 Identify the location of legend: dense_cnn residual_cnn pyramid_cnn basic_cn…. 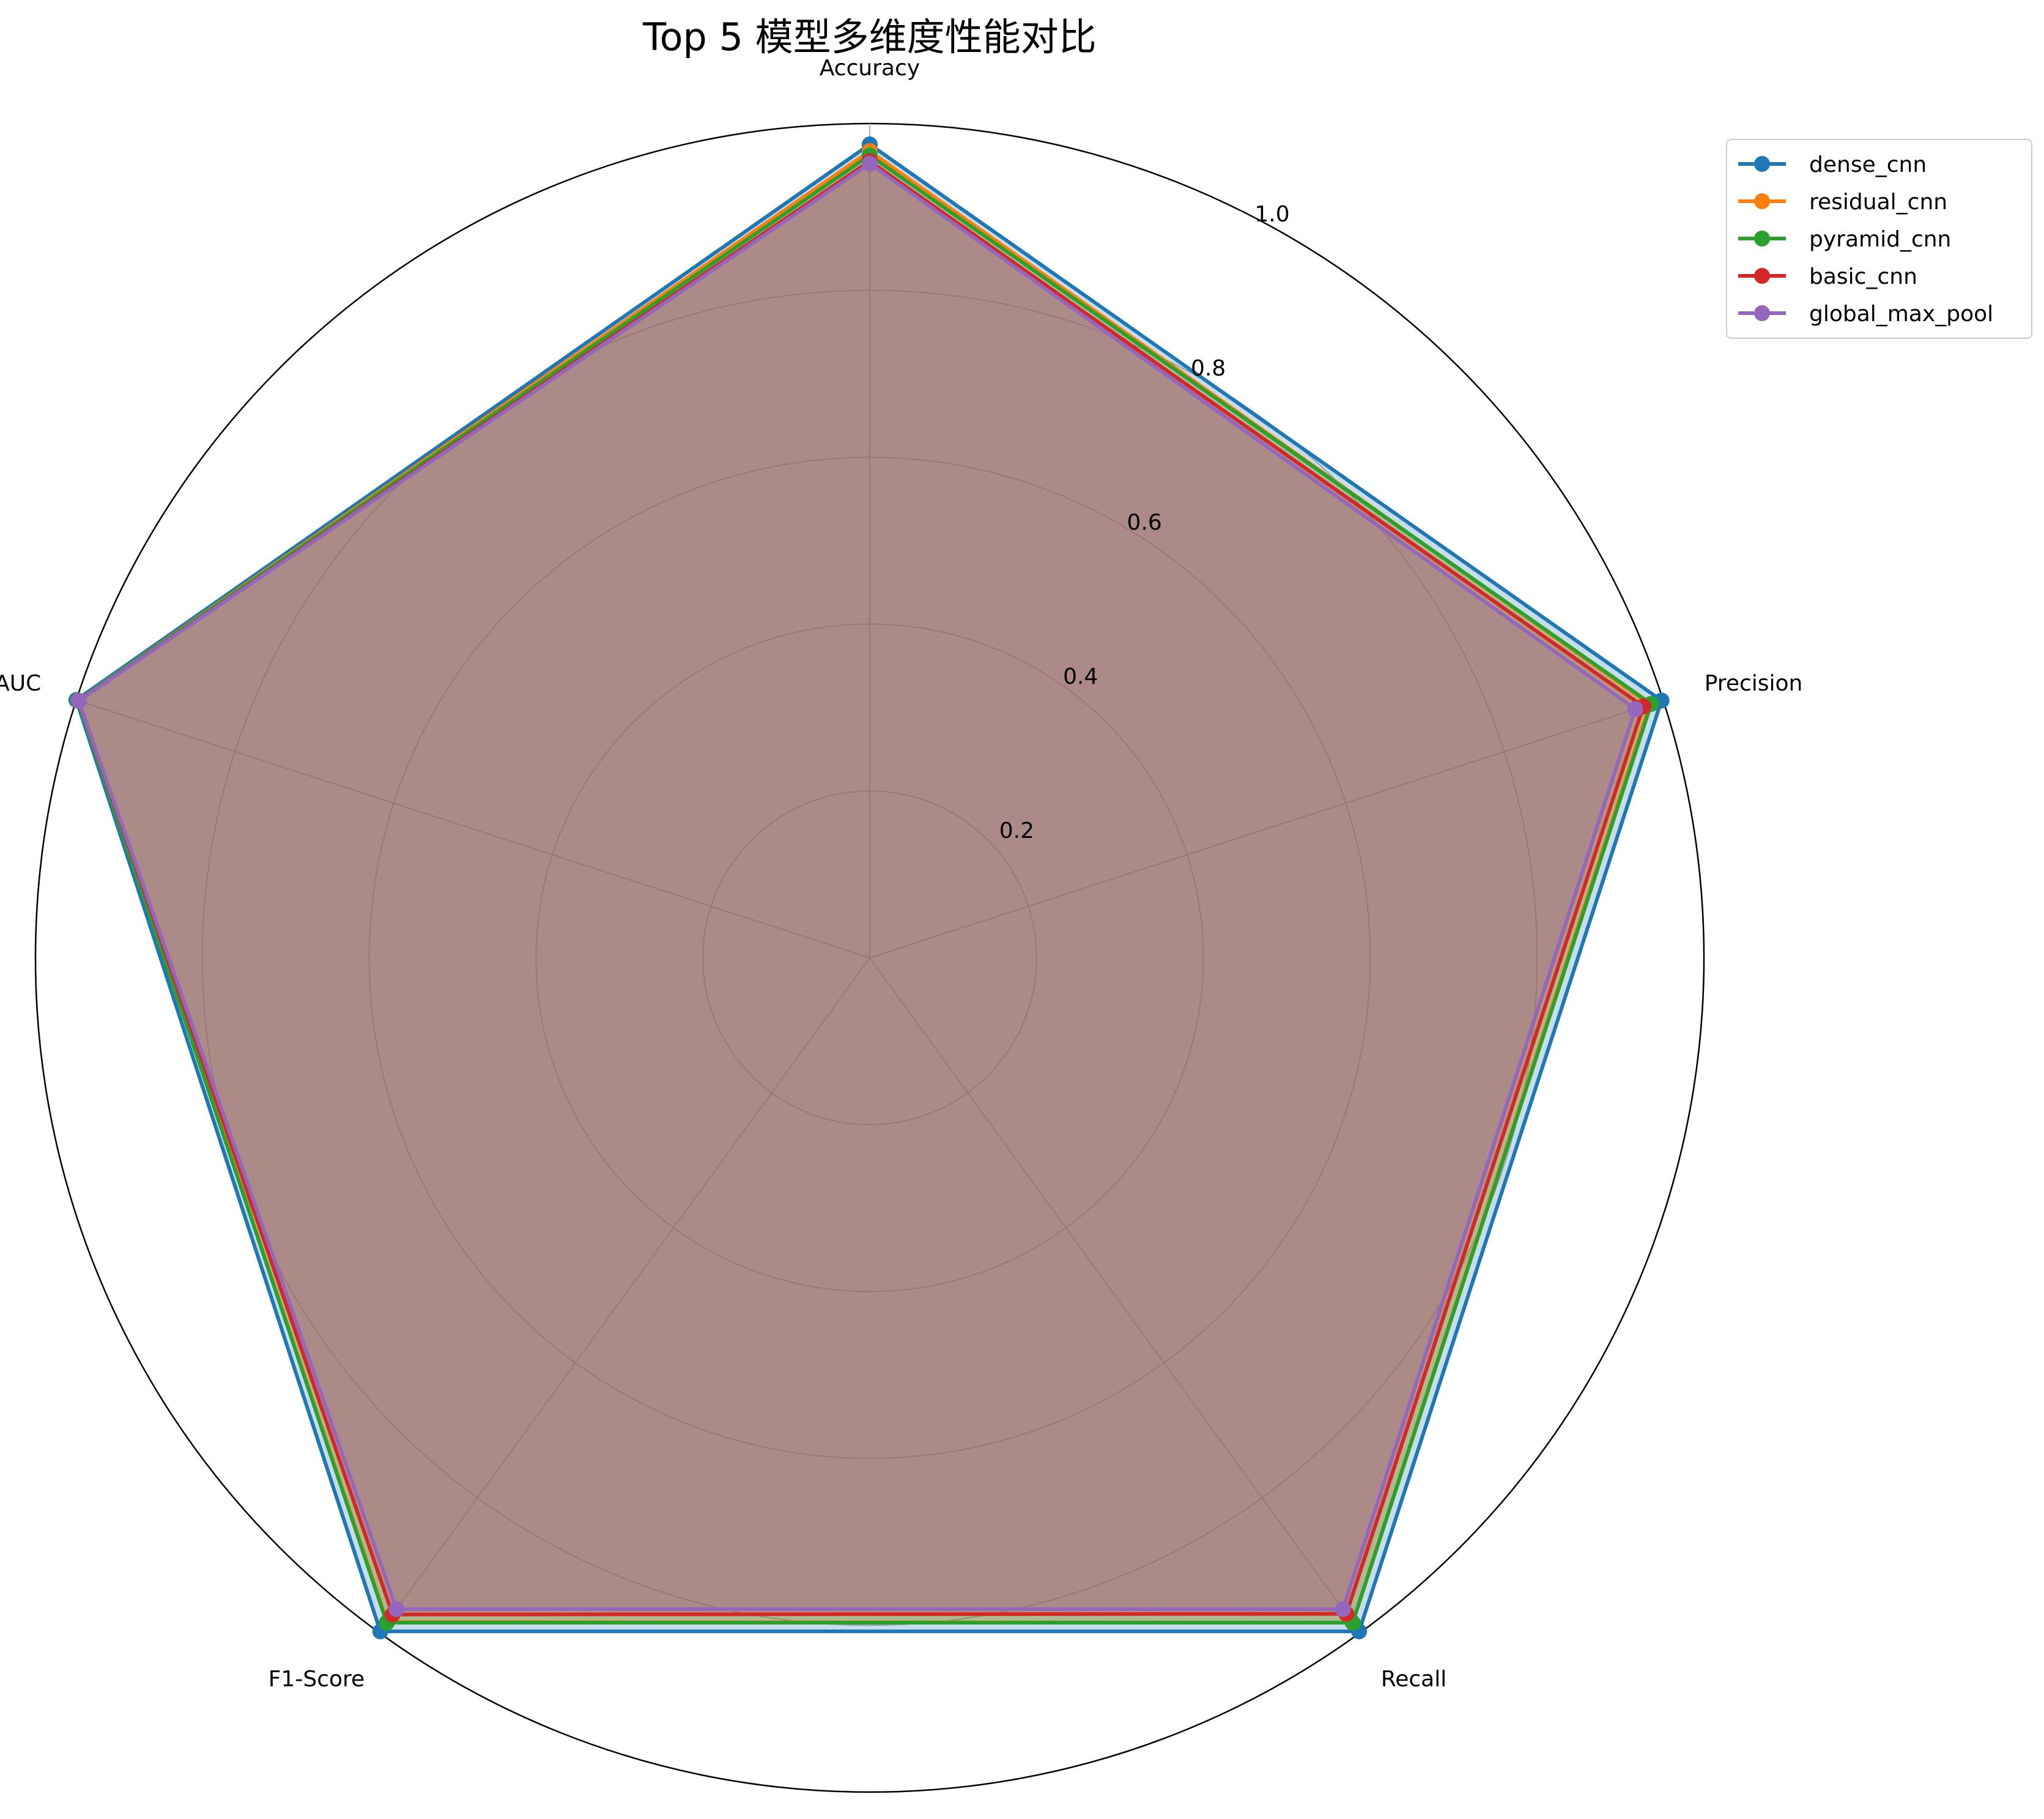
(1879, 239).